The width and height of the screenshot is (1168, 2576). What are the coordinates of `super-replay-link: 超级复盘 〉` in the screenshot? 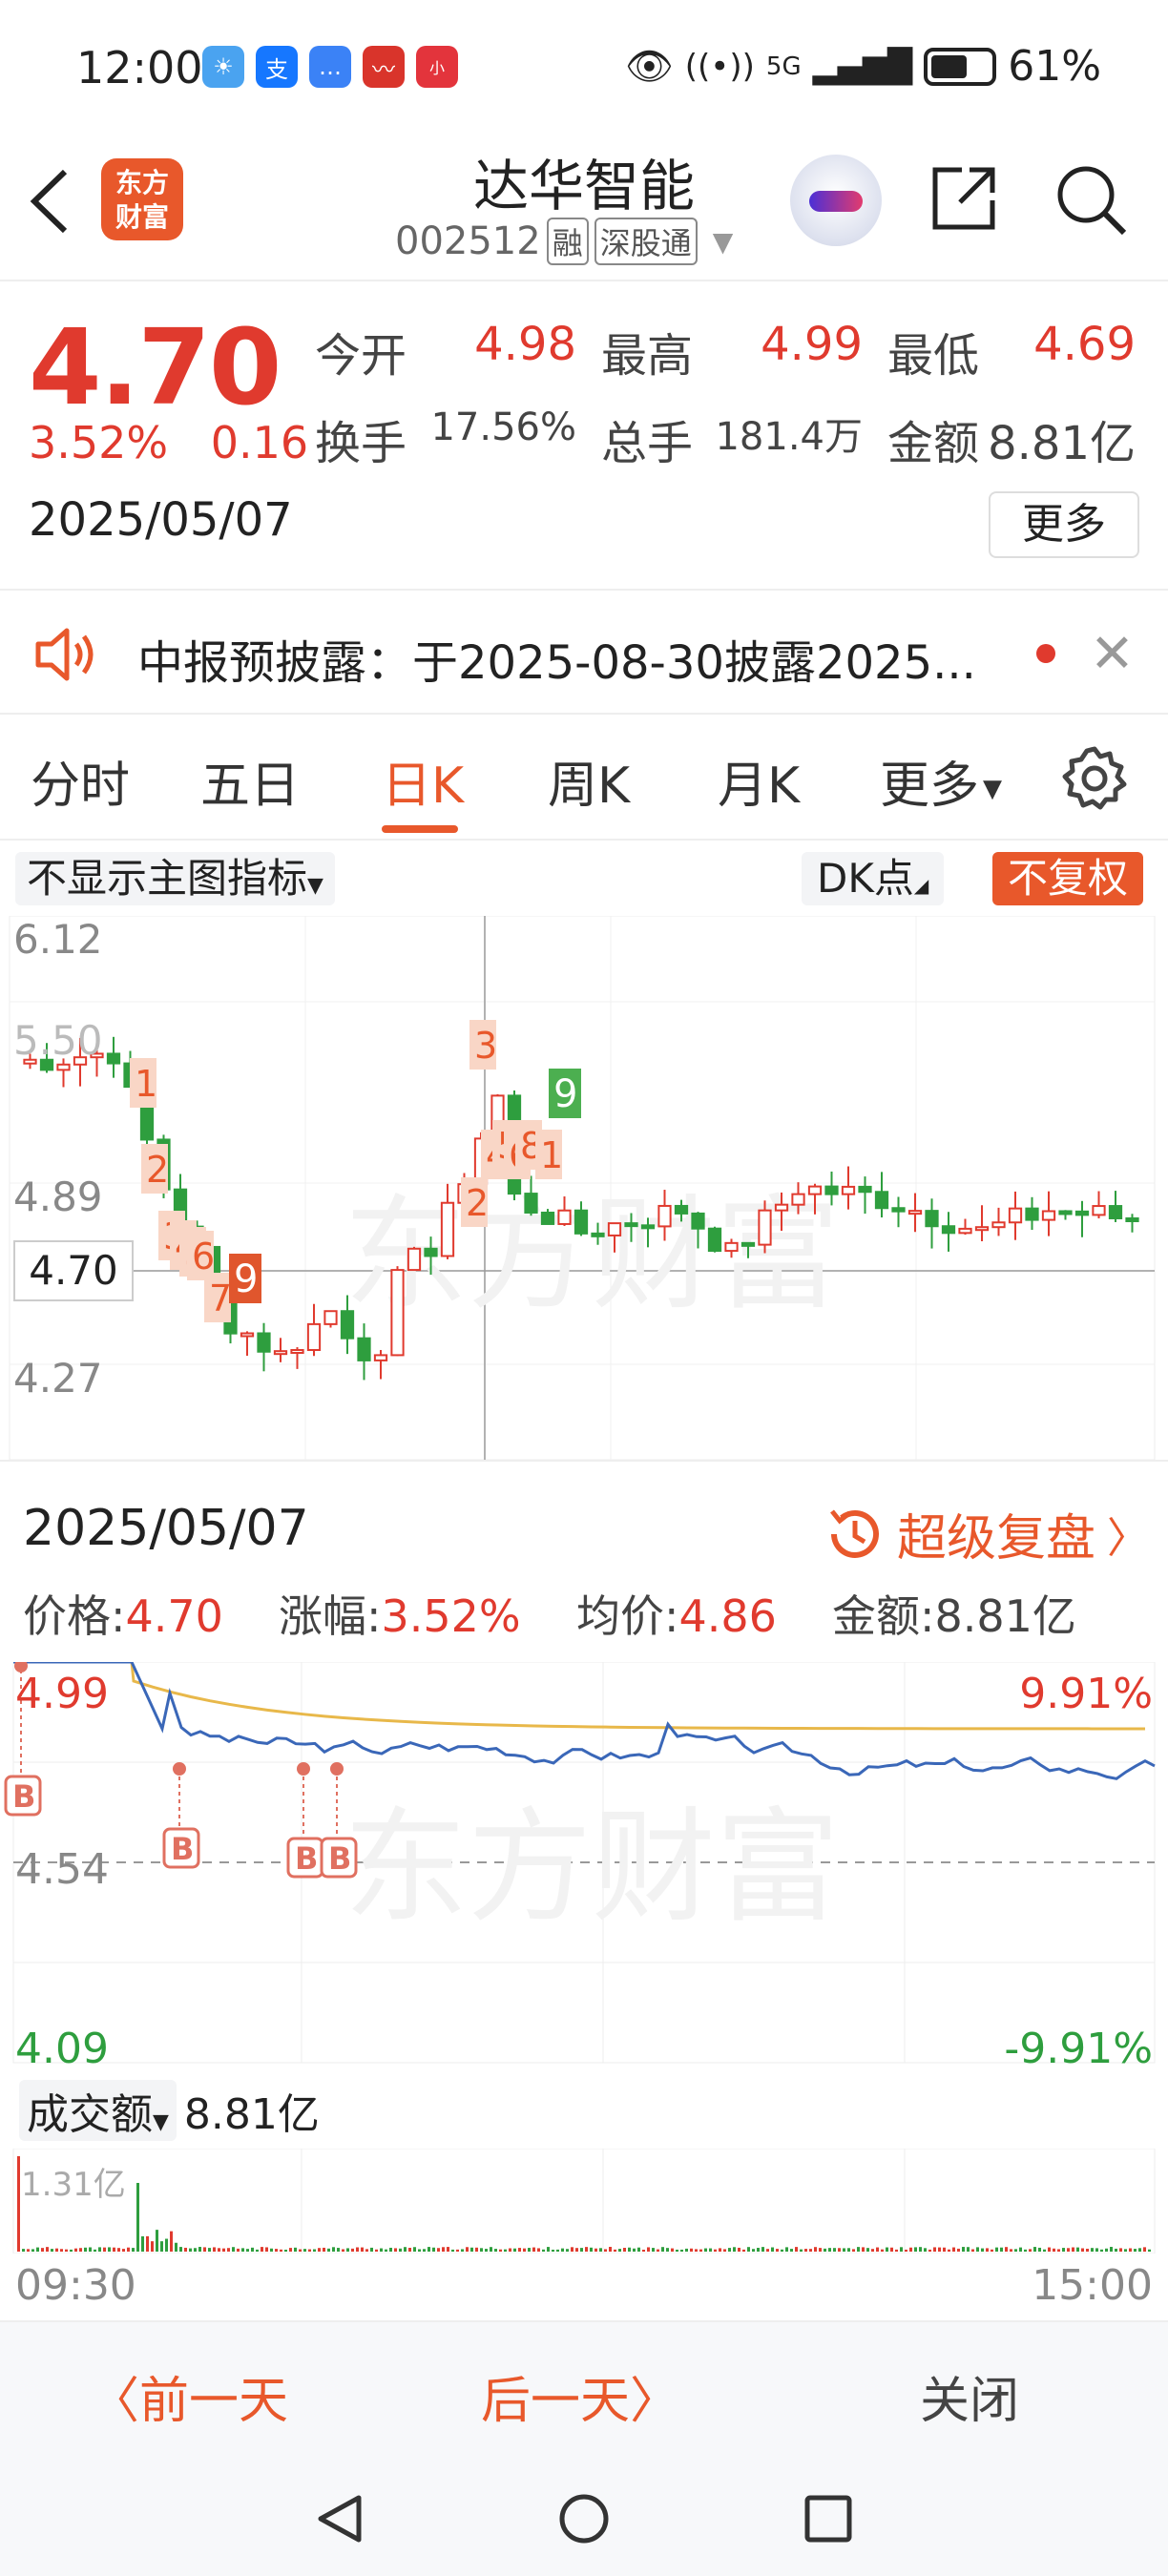 It's located at (986, 1533).